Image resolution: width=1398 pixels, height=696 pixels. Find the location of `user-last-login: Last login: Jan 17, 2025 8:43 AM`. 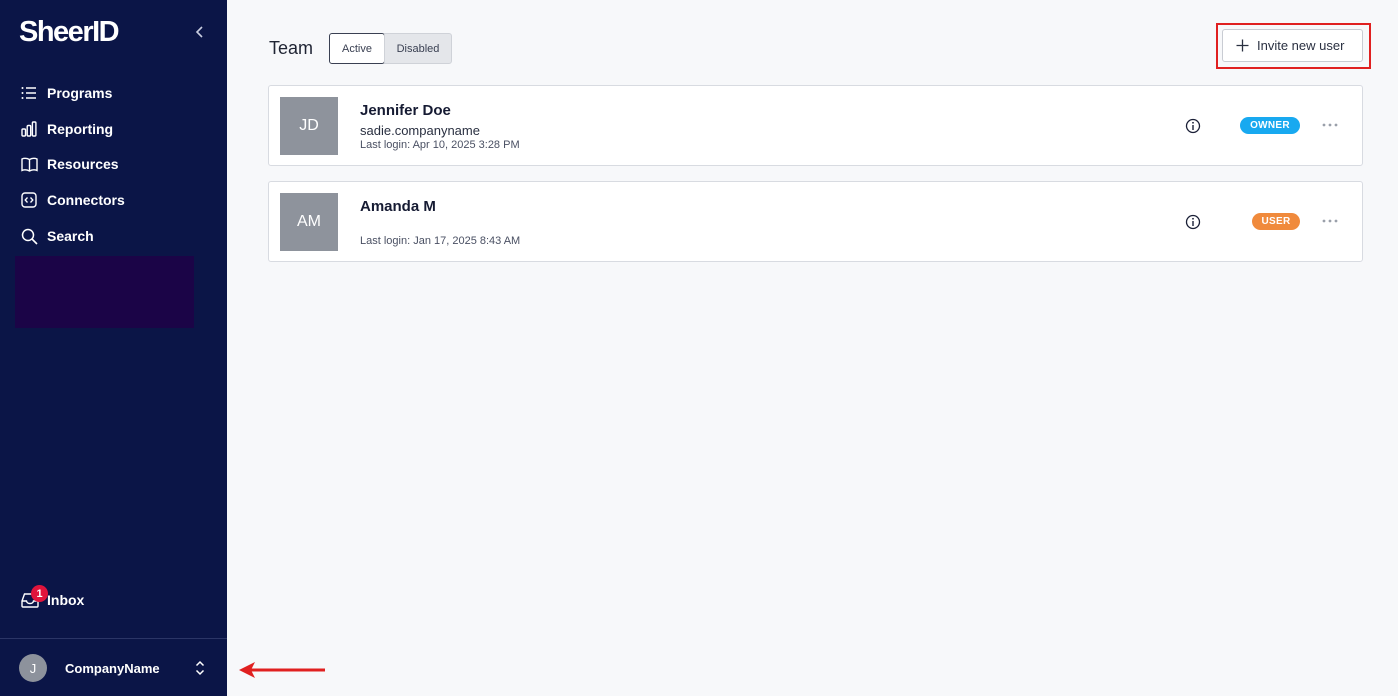

user-last-login: Last login: Jan 17, 2025 8:43 AM is located at coordinates (440, 241).